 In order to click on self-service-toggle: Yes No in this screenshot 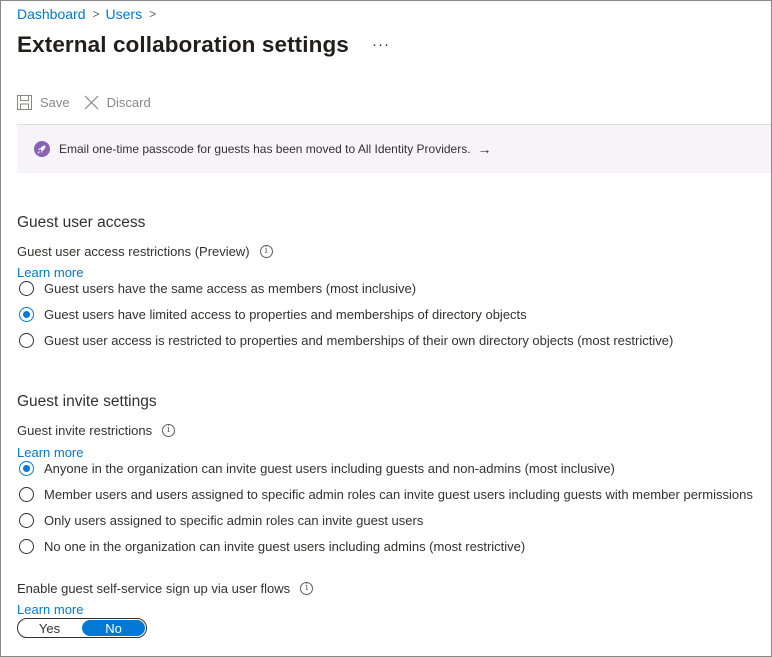, I will do `click(82, 628)`.